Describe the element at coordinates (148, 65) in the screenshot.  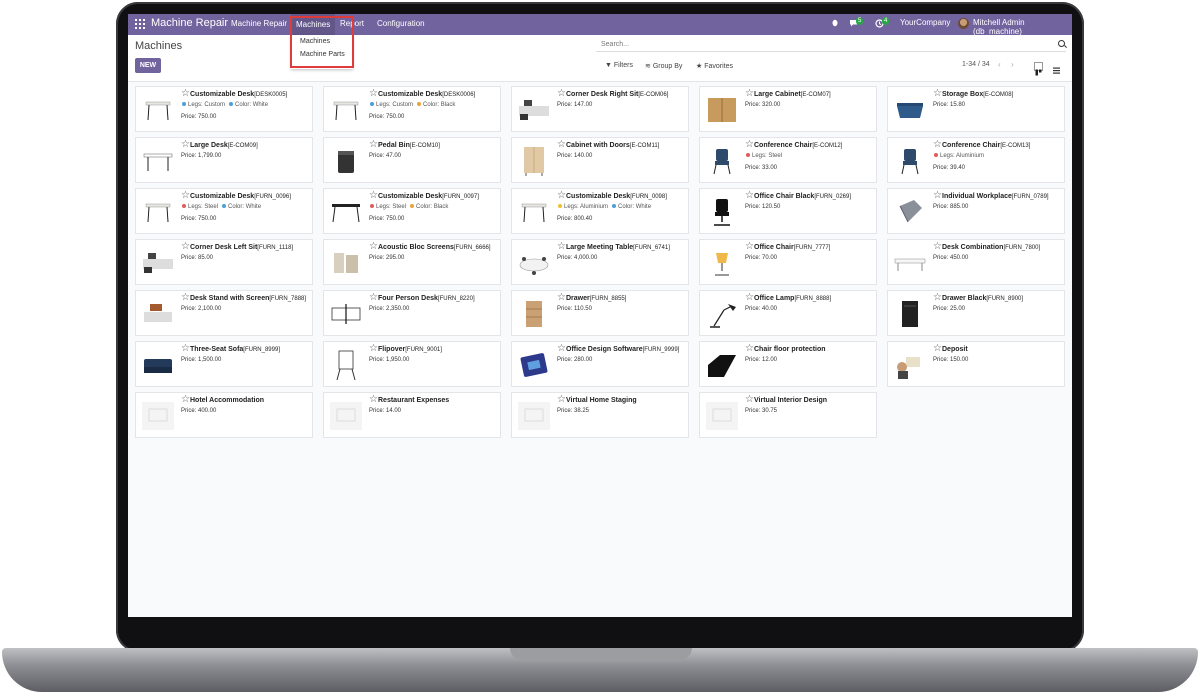
I see `new-button: NEW` at that location.